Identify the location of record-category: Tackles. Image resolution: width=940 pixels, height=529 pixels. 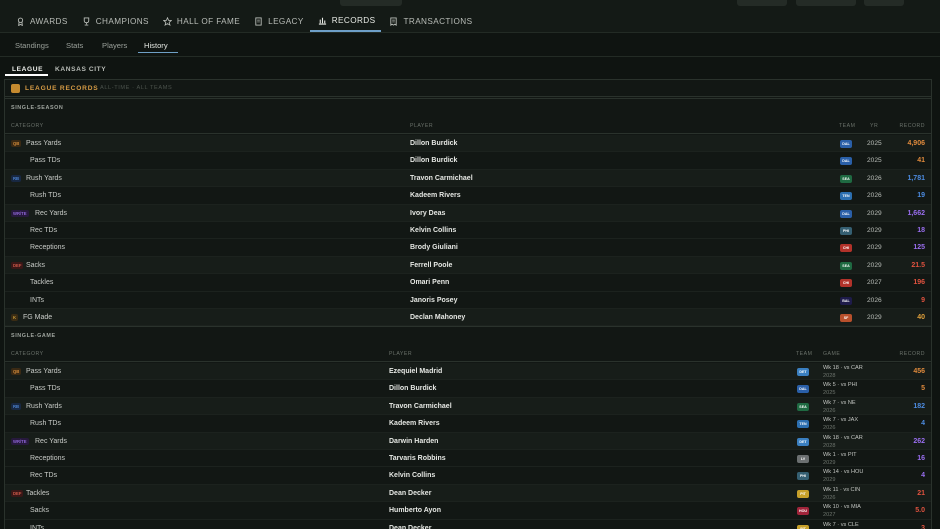
(42, 283).